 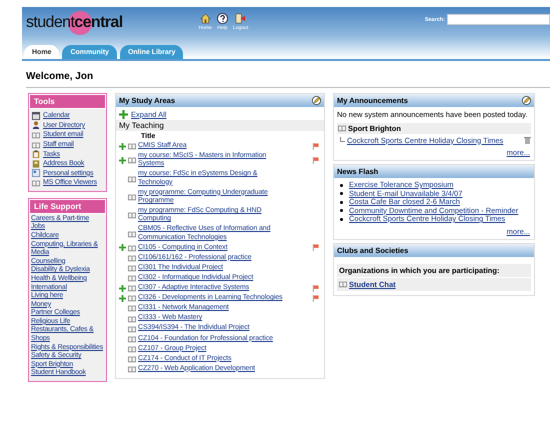 I want to click on address-book-icon, so click(x=36, y=164).